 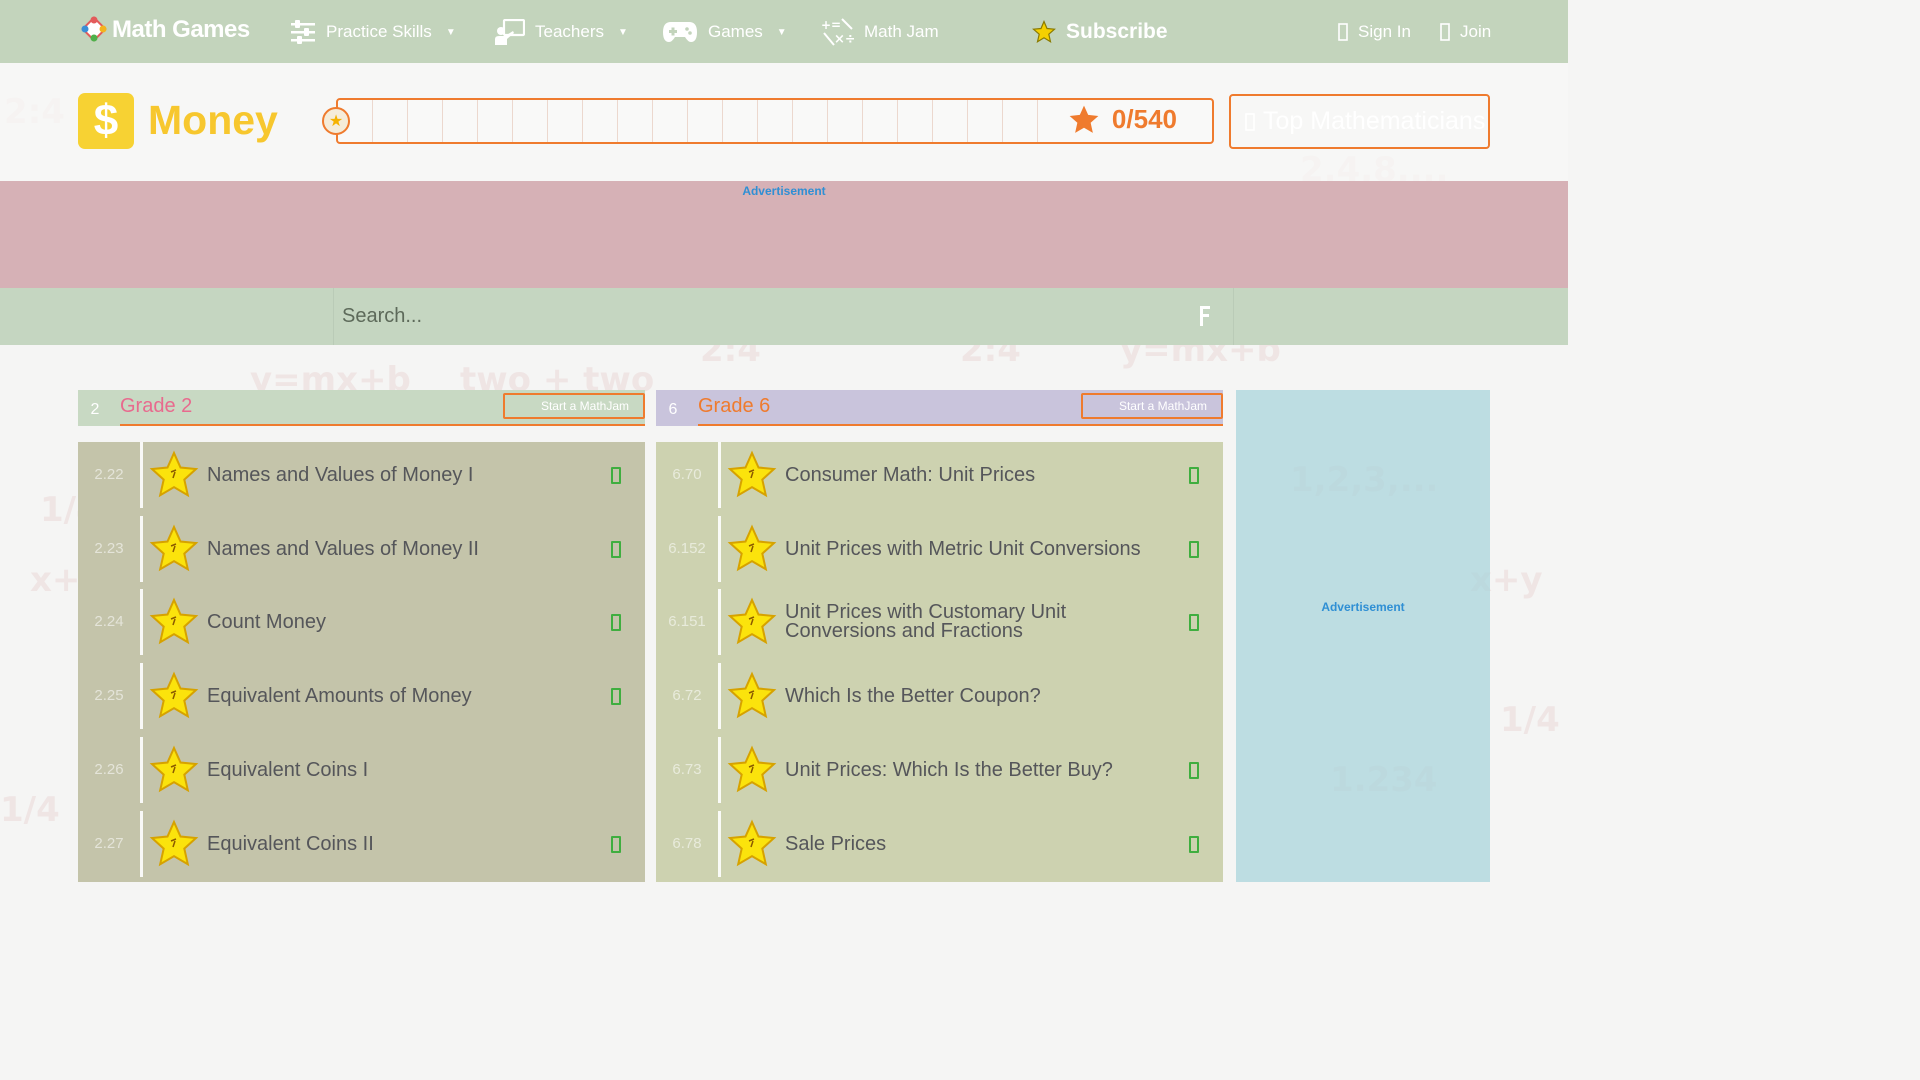 I want to click on sign-in-link: Sign In, so click(x=1374, y=32).